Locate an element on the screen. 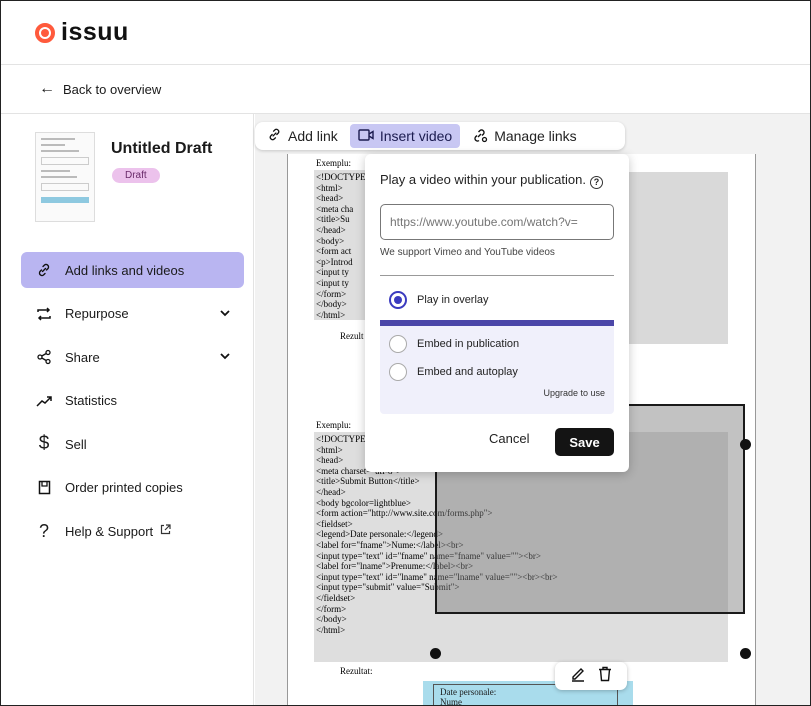  insert-video-button: Insert video is located at coordinates (405, 136).